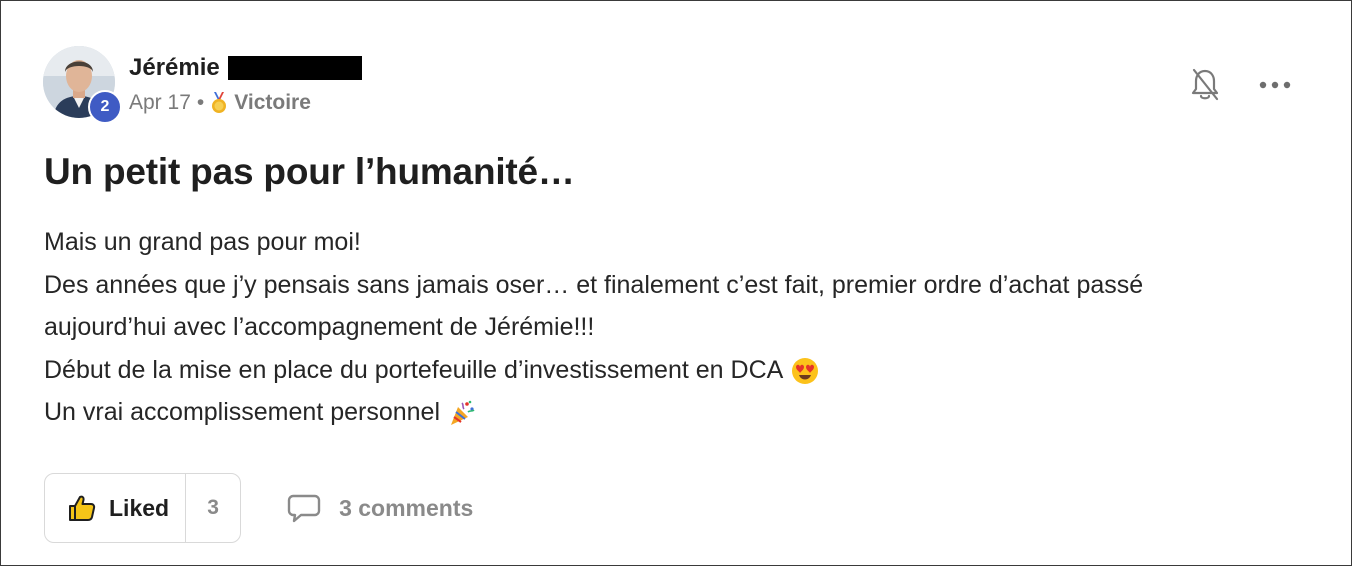  I want to click on post-body-line: Un vrai accomplissement personnel, so click(679, 412).